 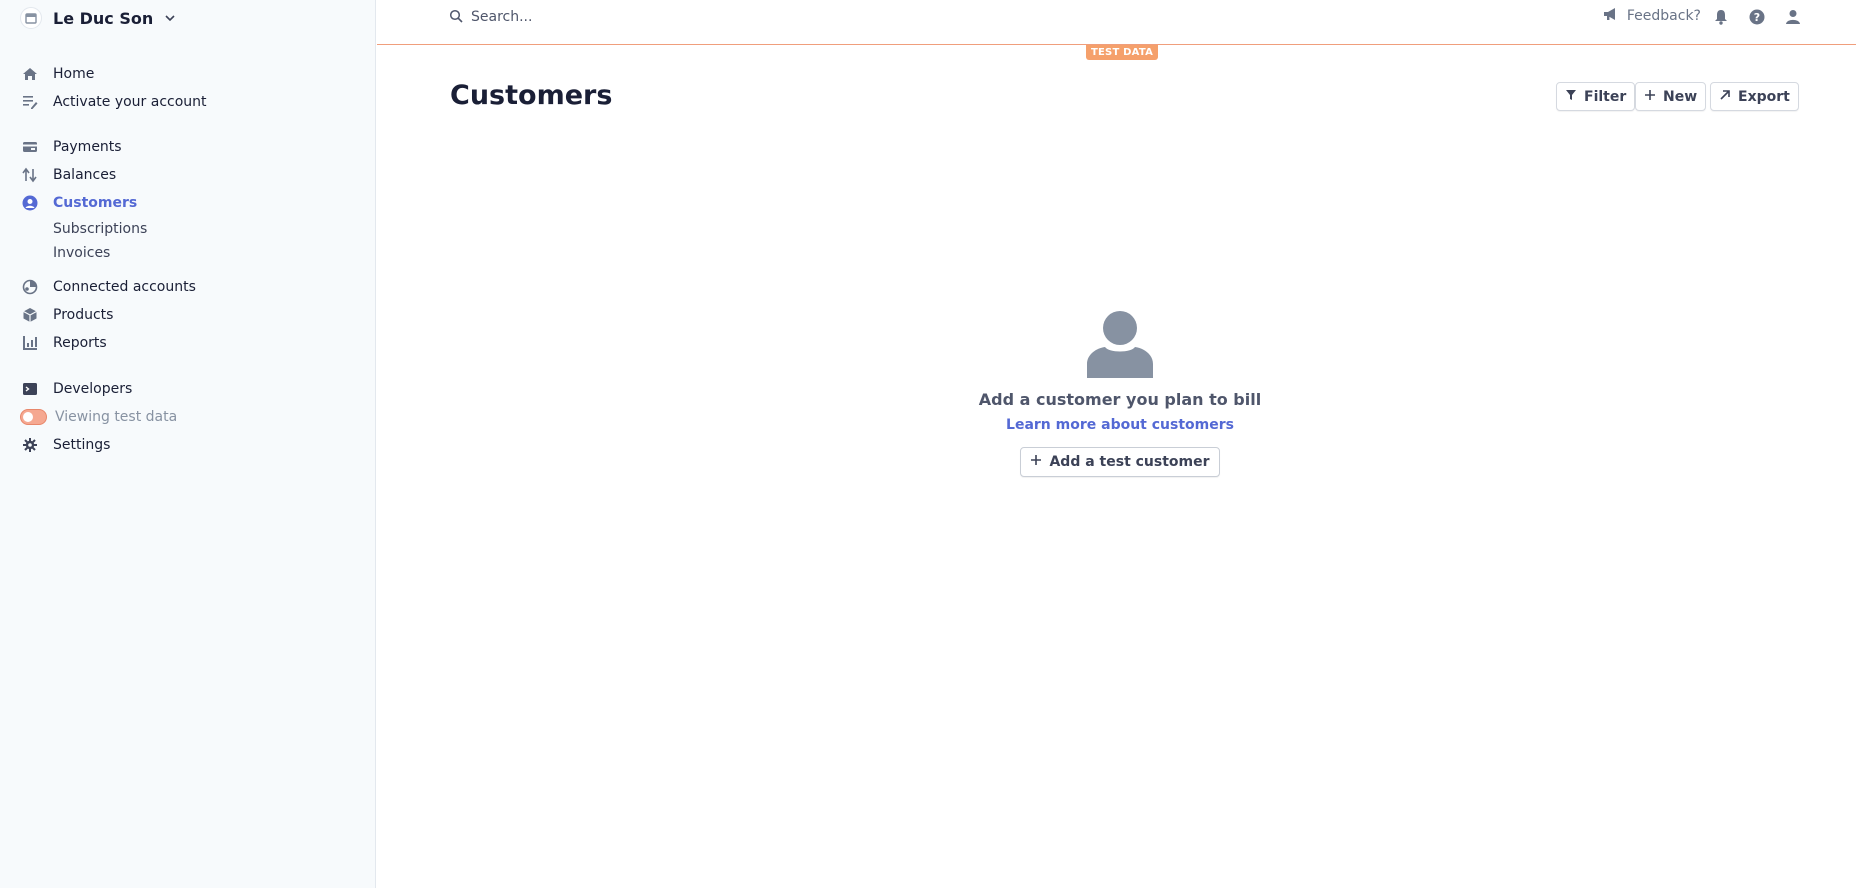 I want to click on toggle-icon, so click(x=33, y=417).